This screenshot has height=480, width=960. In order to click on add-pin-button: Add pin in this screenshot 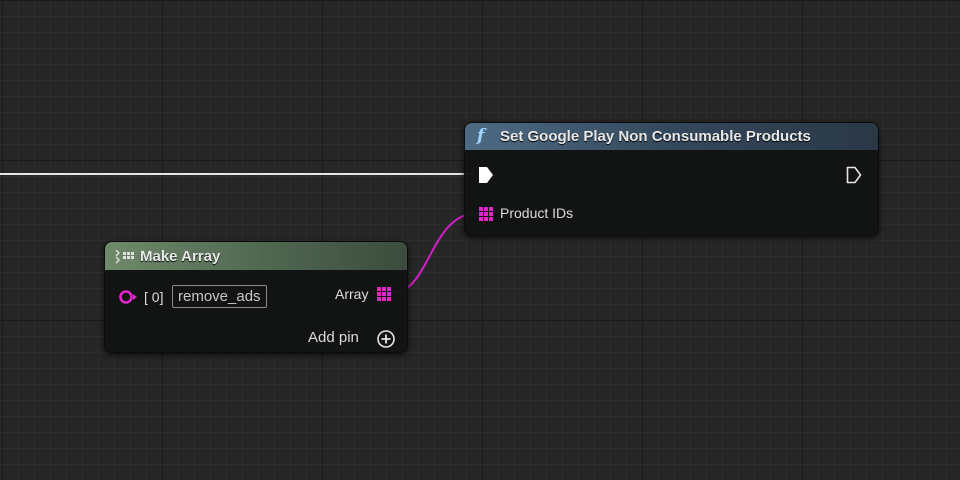, I will do `click(353, 338)`.